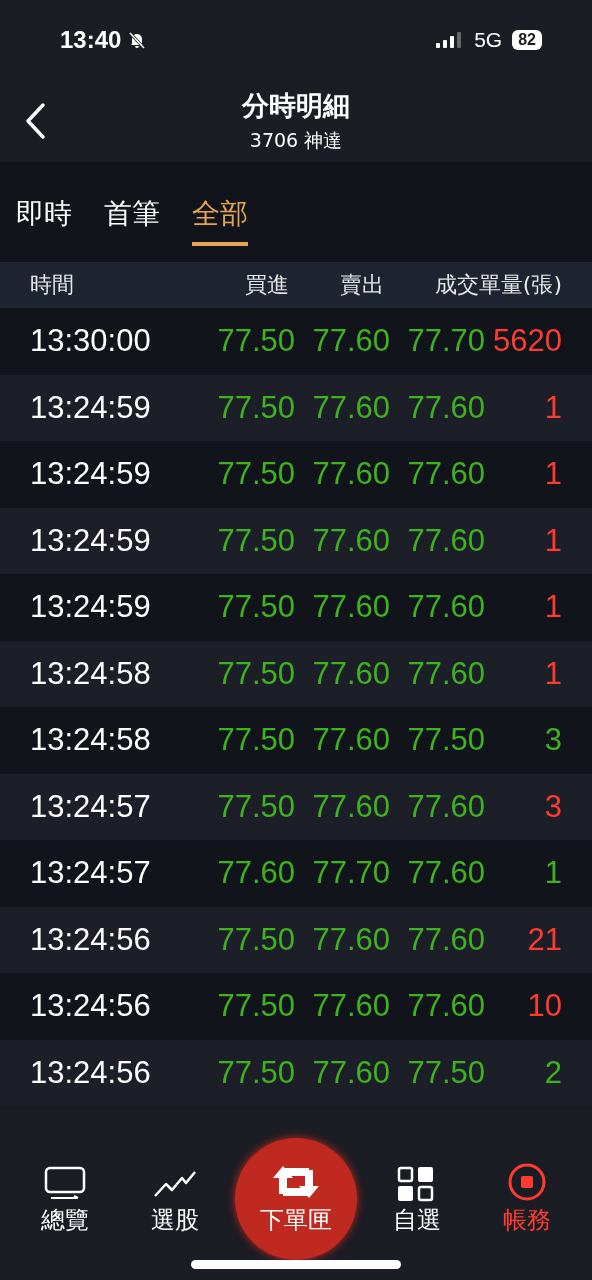  Describe the element at coordinates (91, 341) in the screenshot. I see `time-cell-text: 13:30:00` at that location.